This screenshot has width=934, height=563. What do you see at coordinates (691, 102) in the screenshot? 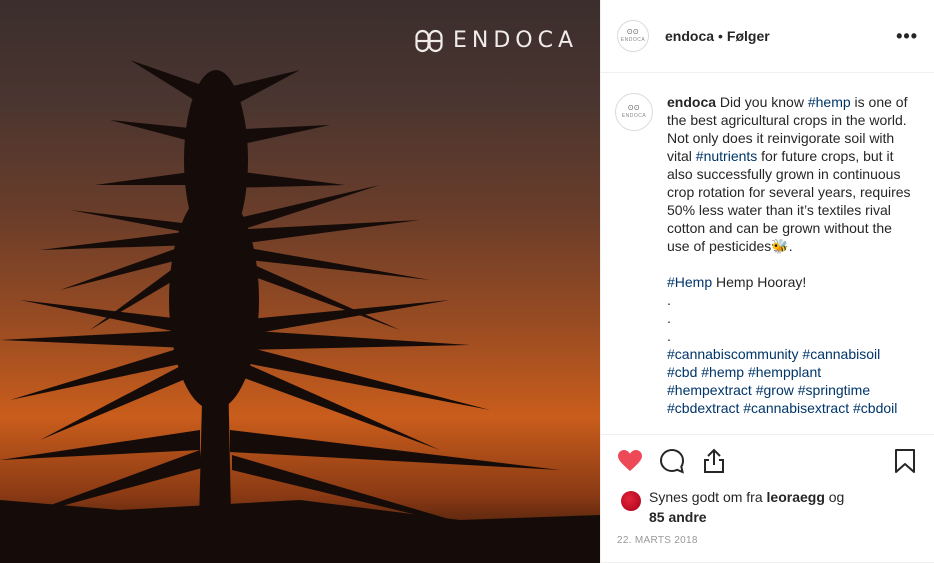
I see `caption-username: endoca` at bounding box center [691, 102].